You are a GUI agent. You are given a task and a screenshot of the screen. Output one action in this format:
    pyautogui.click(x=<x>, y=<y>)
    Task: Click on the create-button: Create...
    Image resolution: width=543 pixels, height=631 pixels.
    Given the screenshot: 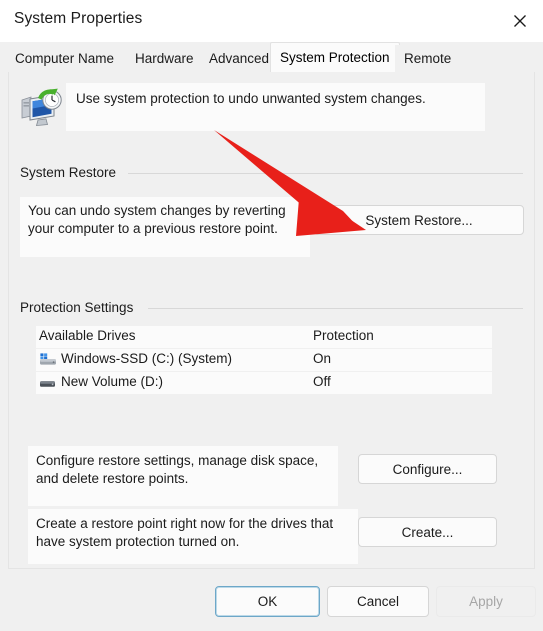 What is the action you would take?
    pyautogui.click(x=427, y=532)
    